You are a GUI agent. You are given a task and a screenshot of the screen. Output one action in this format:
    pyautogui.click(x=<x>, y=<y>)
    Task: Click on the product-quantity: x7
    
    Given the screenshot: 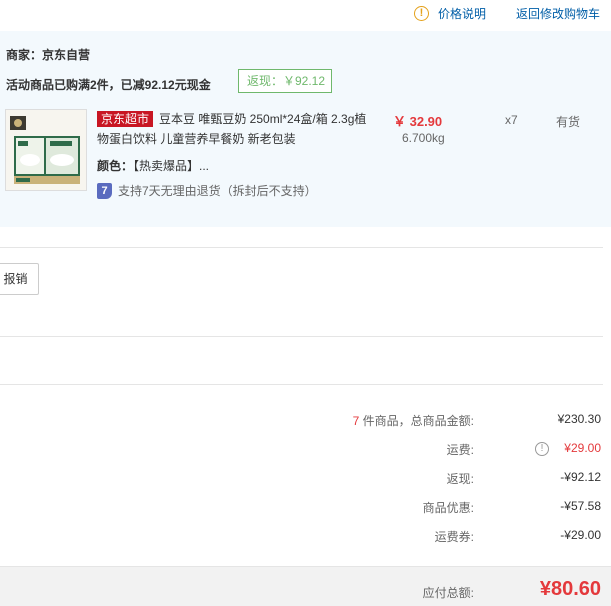 What is the action you would take?
    pyautogui.click(x=511, y=120)
    